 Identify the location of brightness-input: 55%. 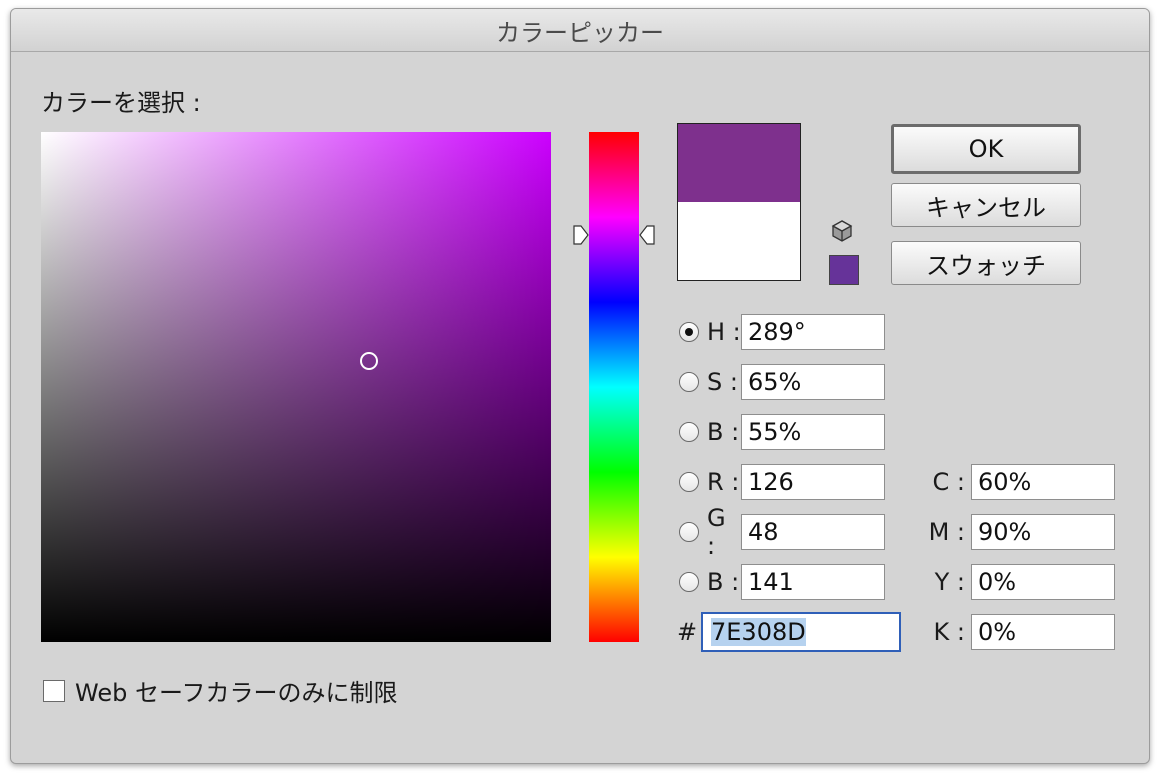
(813, 432).